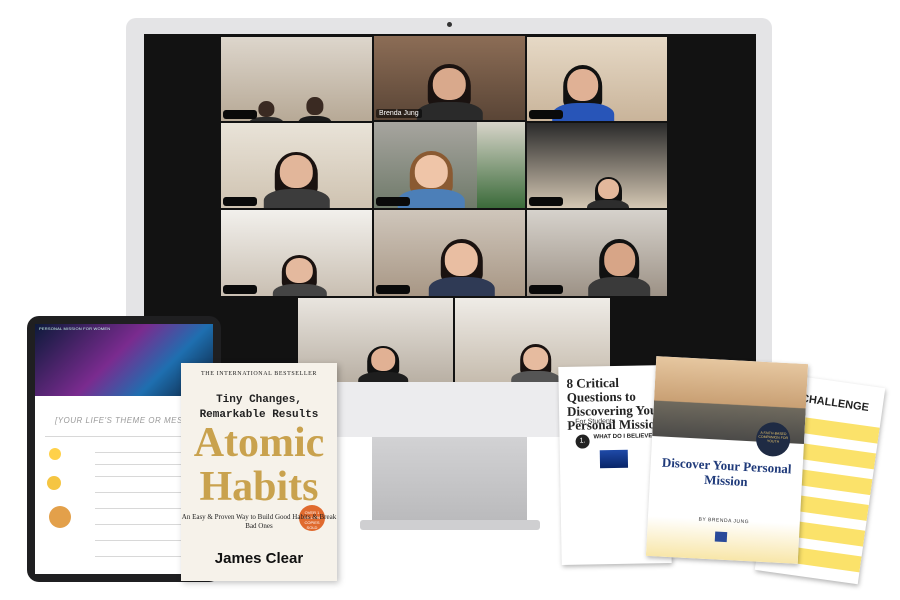  I want to click on challenge-title: CHALLENGE, so click(835, 403).